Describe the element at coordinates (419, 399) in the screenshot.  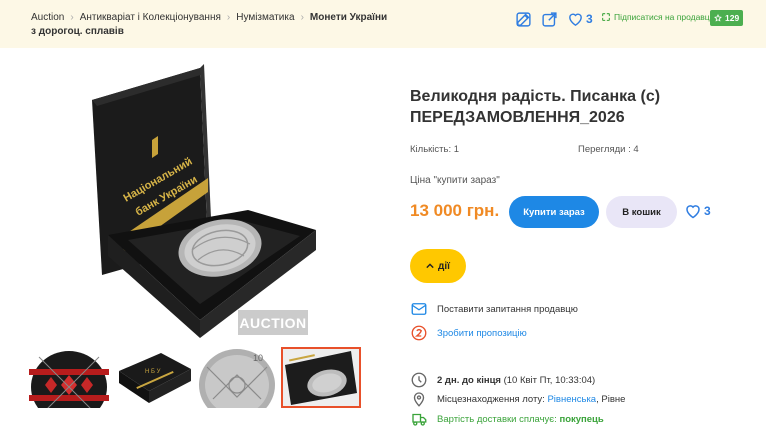
I see `location-icon` at that location.